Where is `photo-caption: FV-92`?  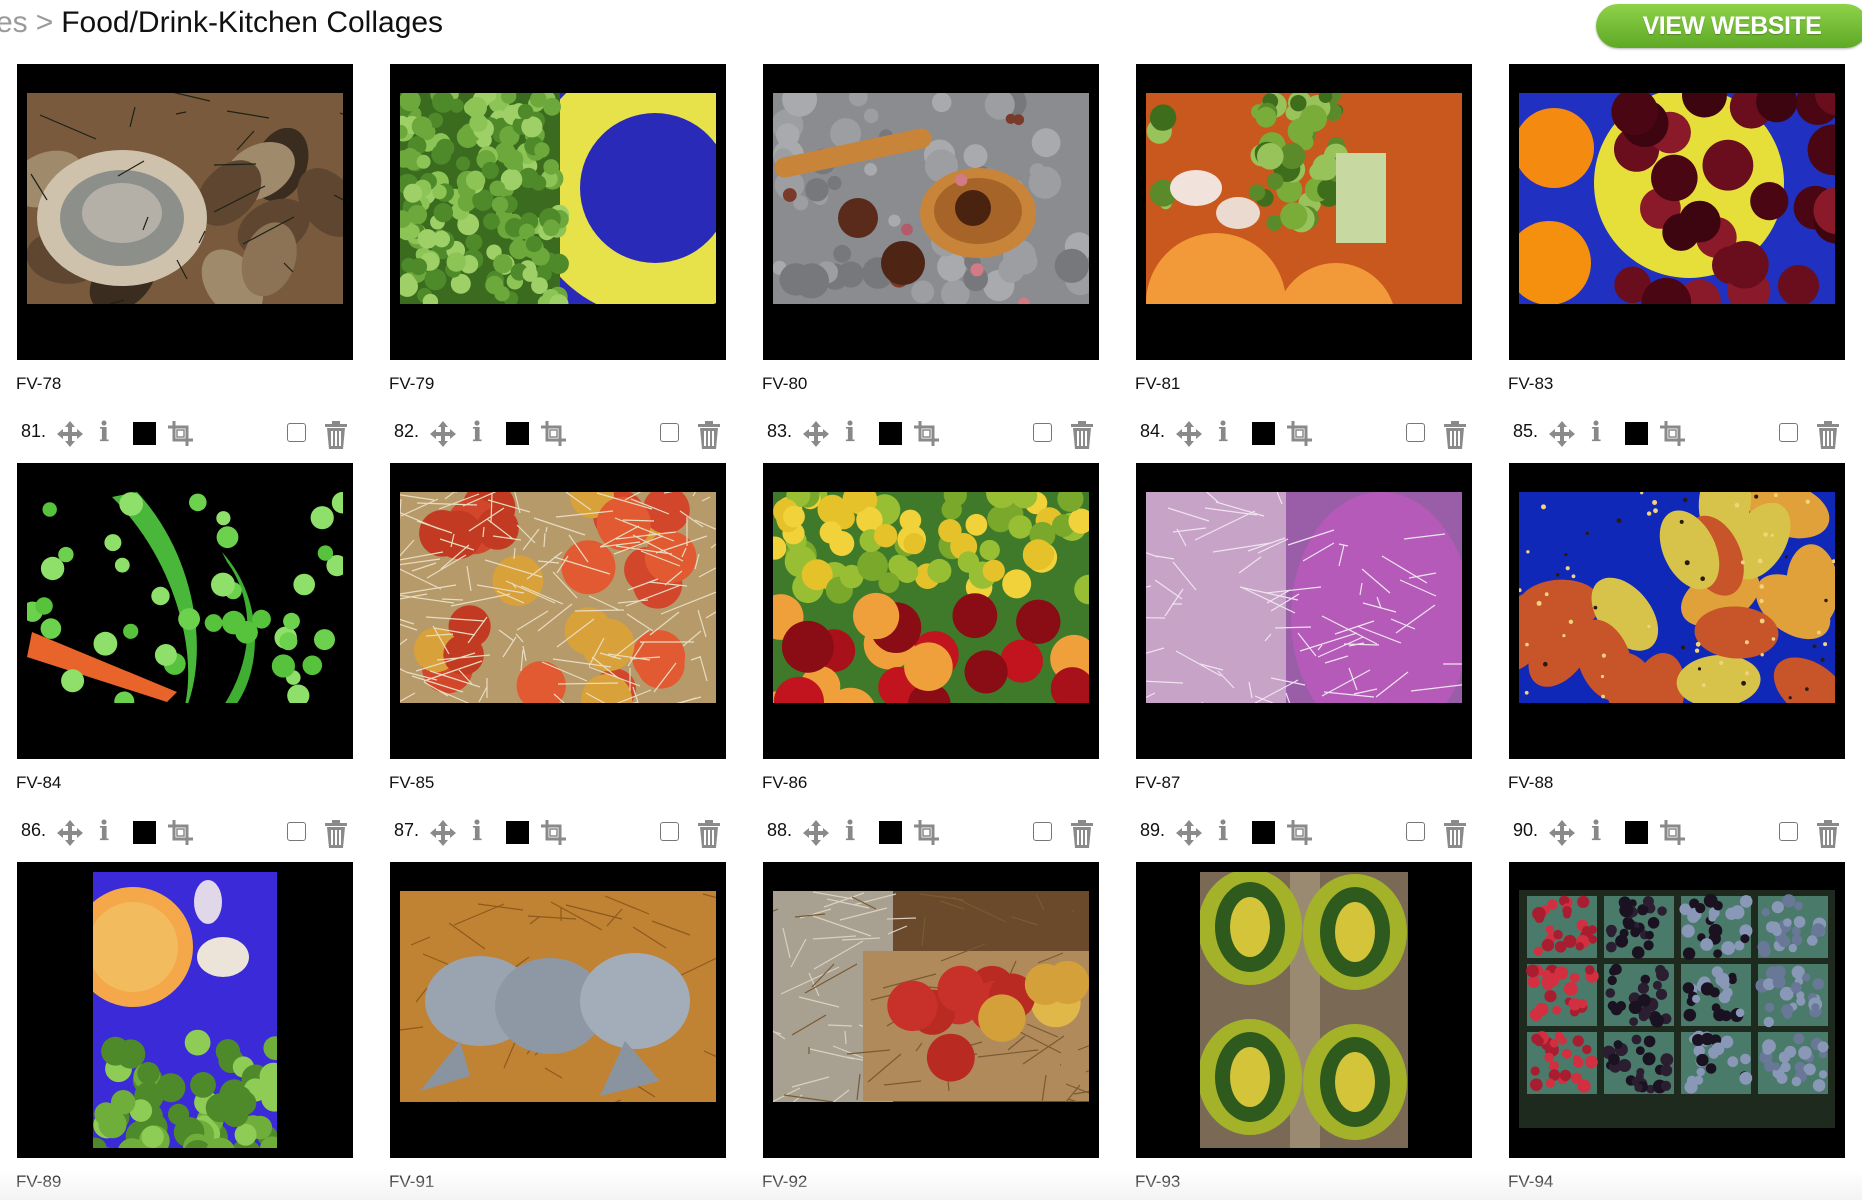 photo-caption: FV-92 is located at coordinates (785, 1181).